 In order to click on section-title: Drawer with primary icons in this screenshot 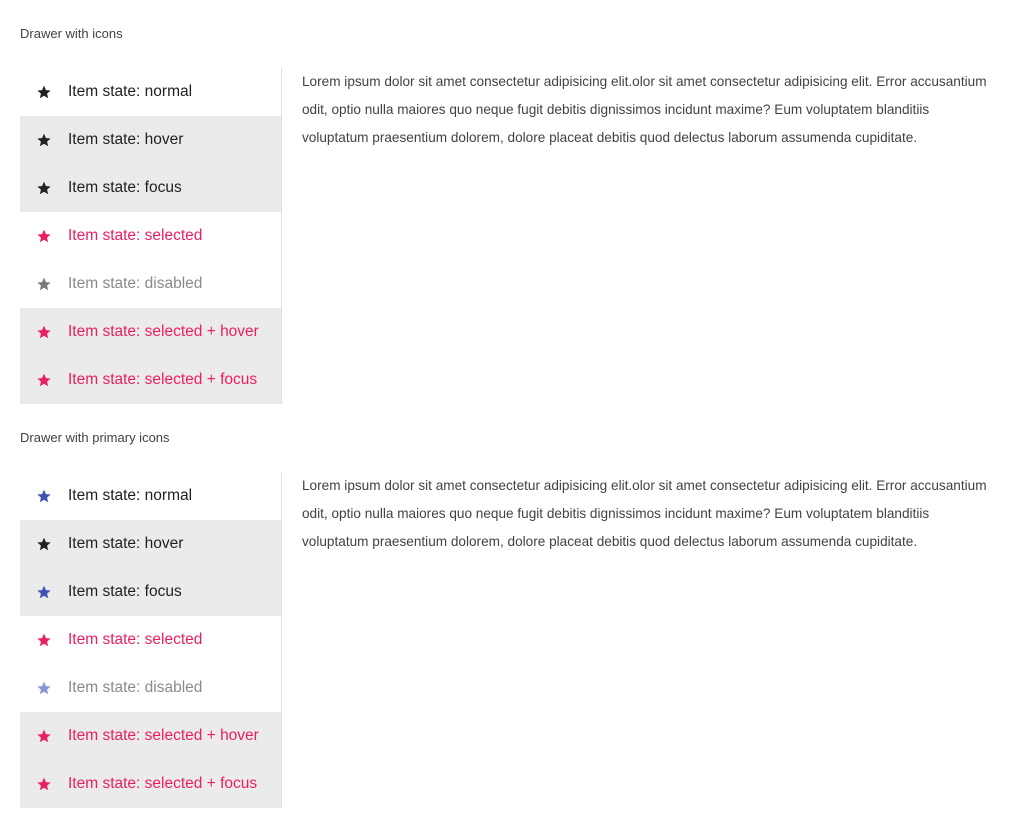, I will do `click(95, 437)`.